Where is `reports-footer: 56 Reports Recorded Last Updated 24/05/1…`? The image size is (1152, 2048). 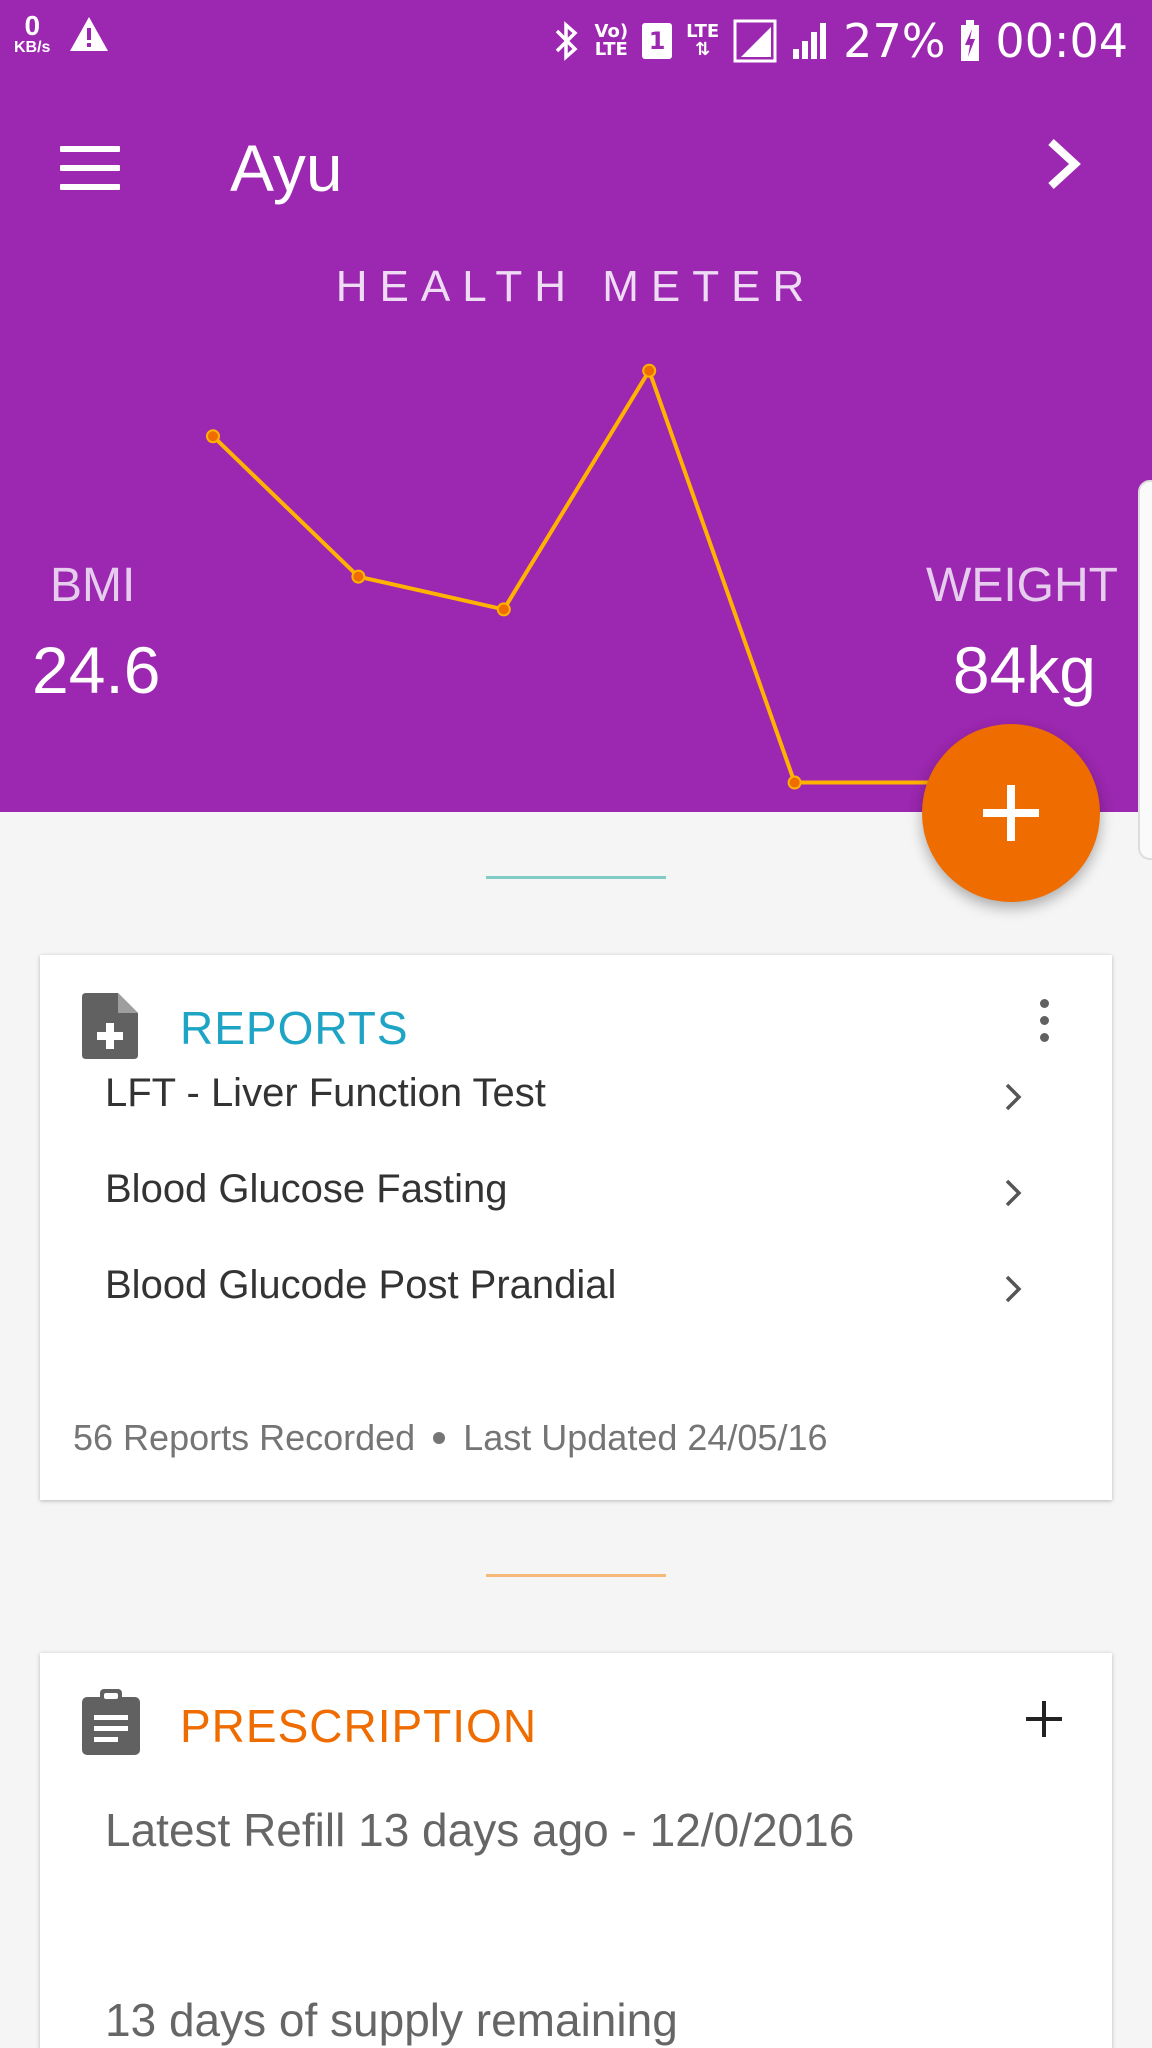
reports-footer: 56 Reports Recorded Last Updated 24/05/1… is located at coordinates (450, 1438).